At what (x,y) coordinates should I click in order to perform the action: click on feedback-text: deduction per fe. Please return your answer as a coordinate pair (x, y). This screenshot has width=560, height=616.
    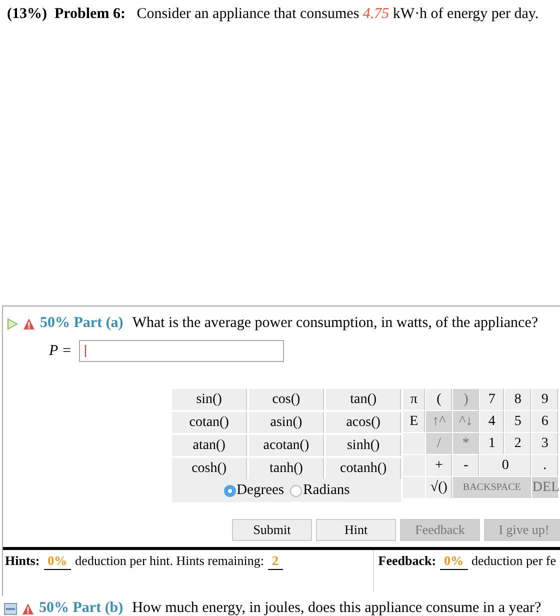
    Looking at the image, I should click on (514, 561).